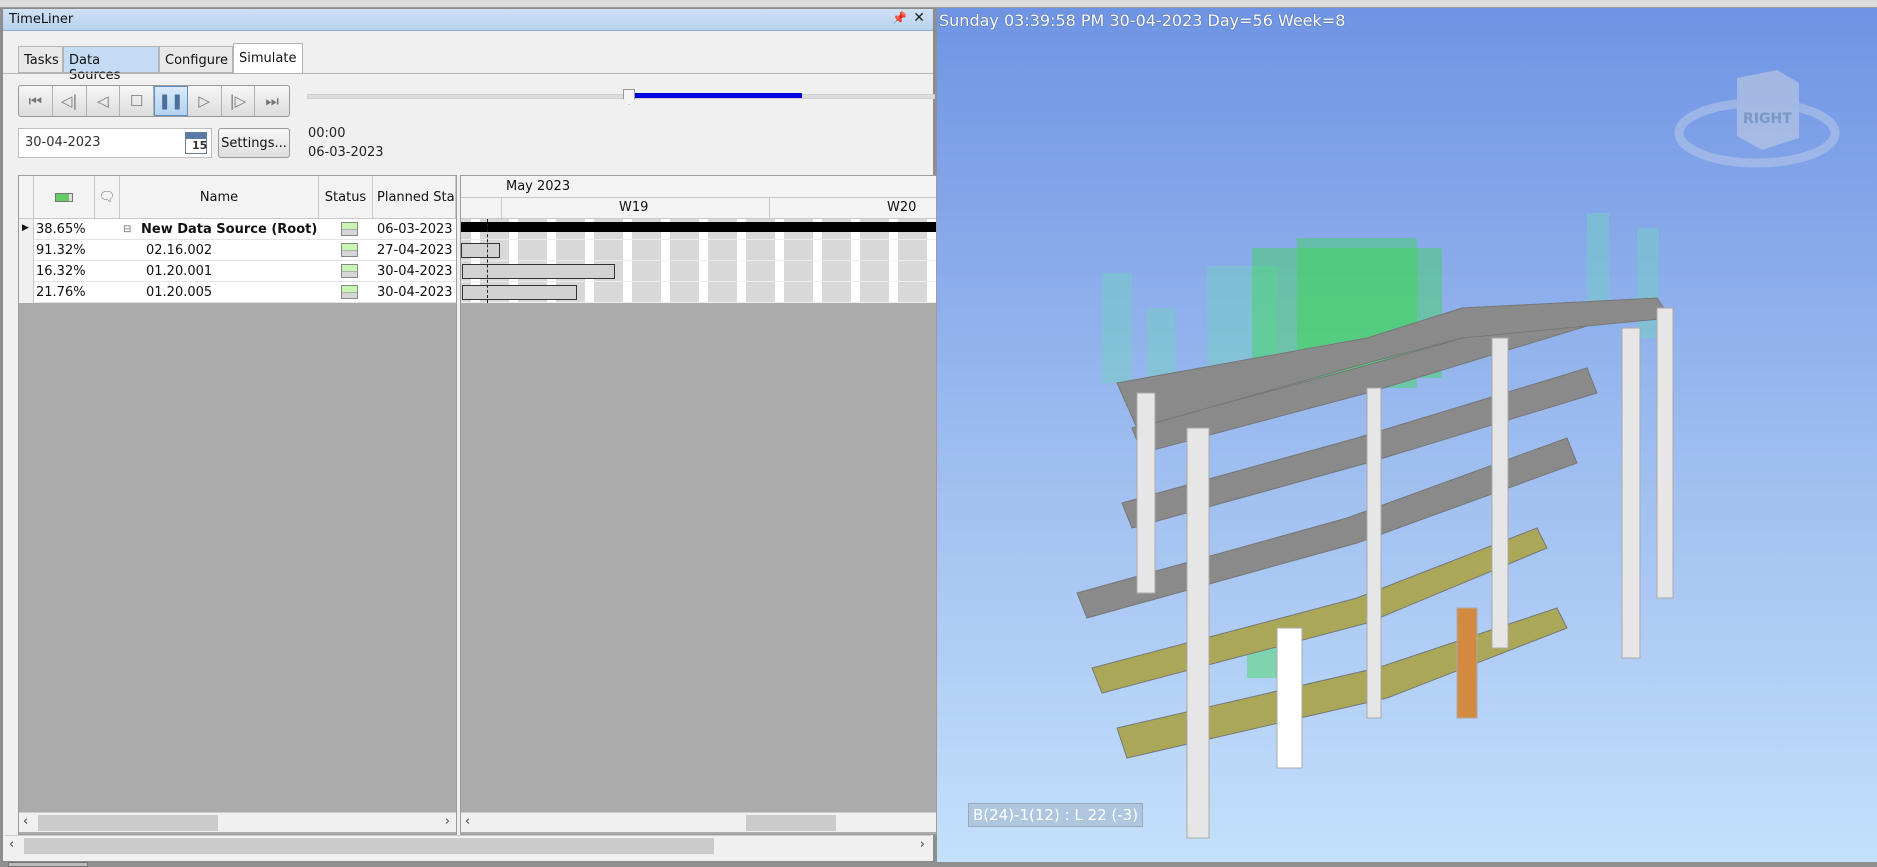  I want to click on column-header-progress, so click(64, 197).